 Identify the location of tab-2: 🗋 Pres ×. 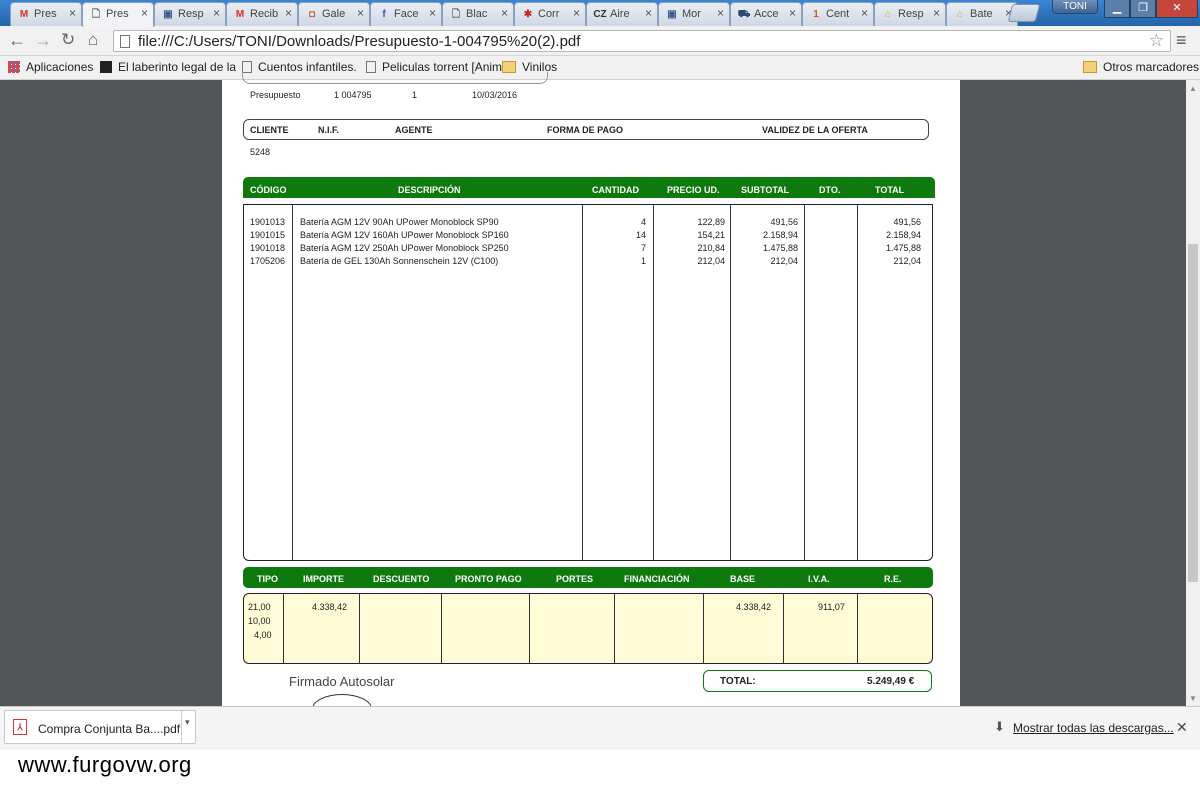
(118, 14).